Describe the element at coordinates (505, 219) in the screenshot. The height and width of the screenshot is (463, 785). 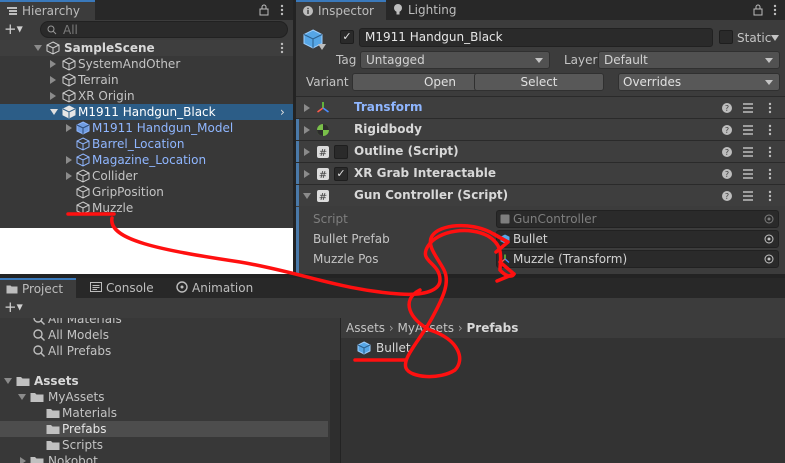
I see `script-file-icon` at that location.